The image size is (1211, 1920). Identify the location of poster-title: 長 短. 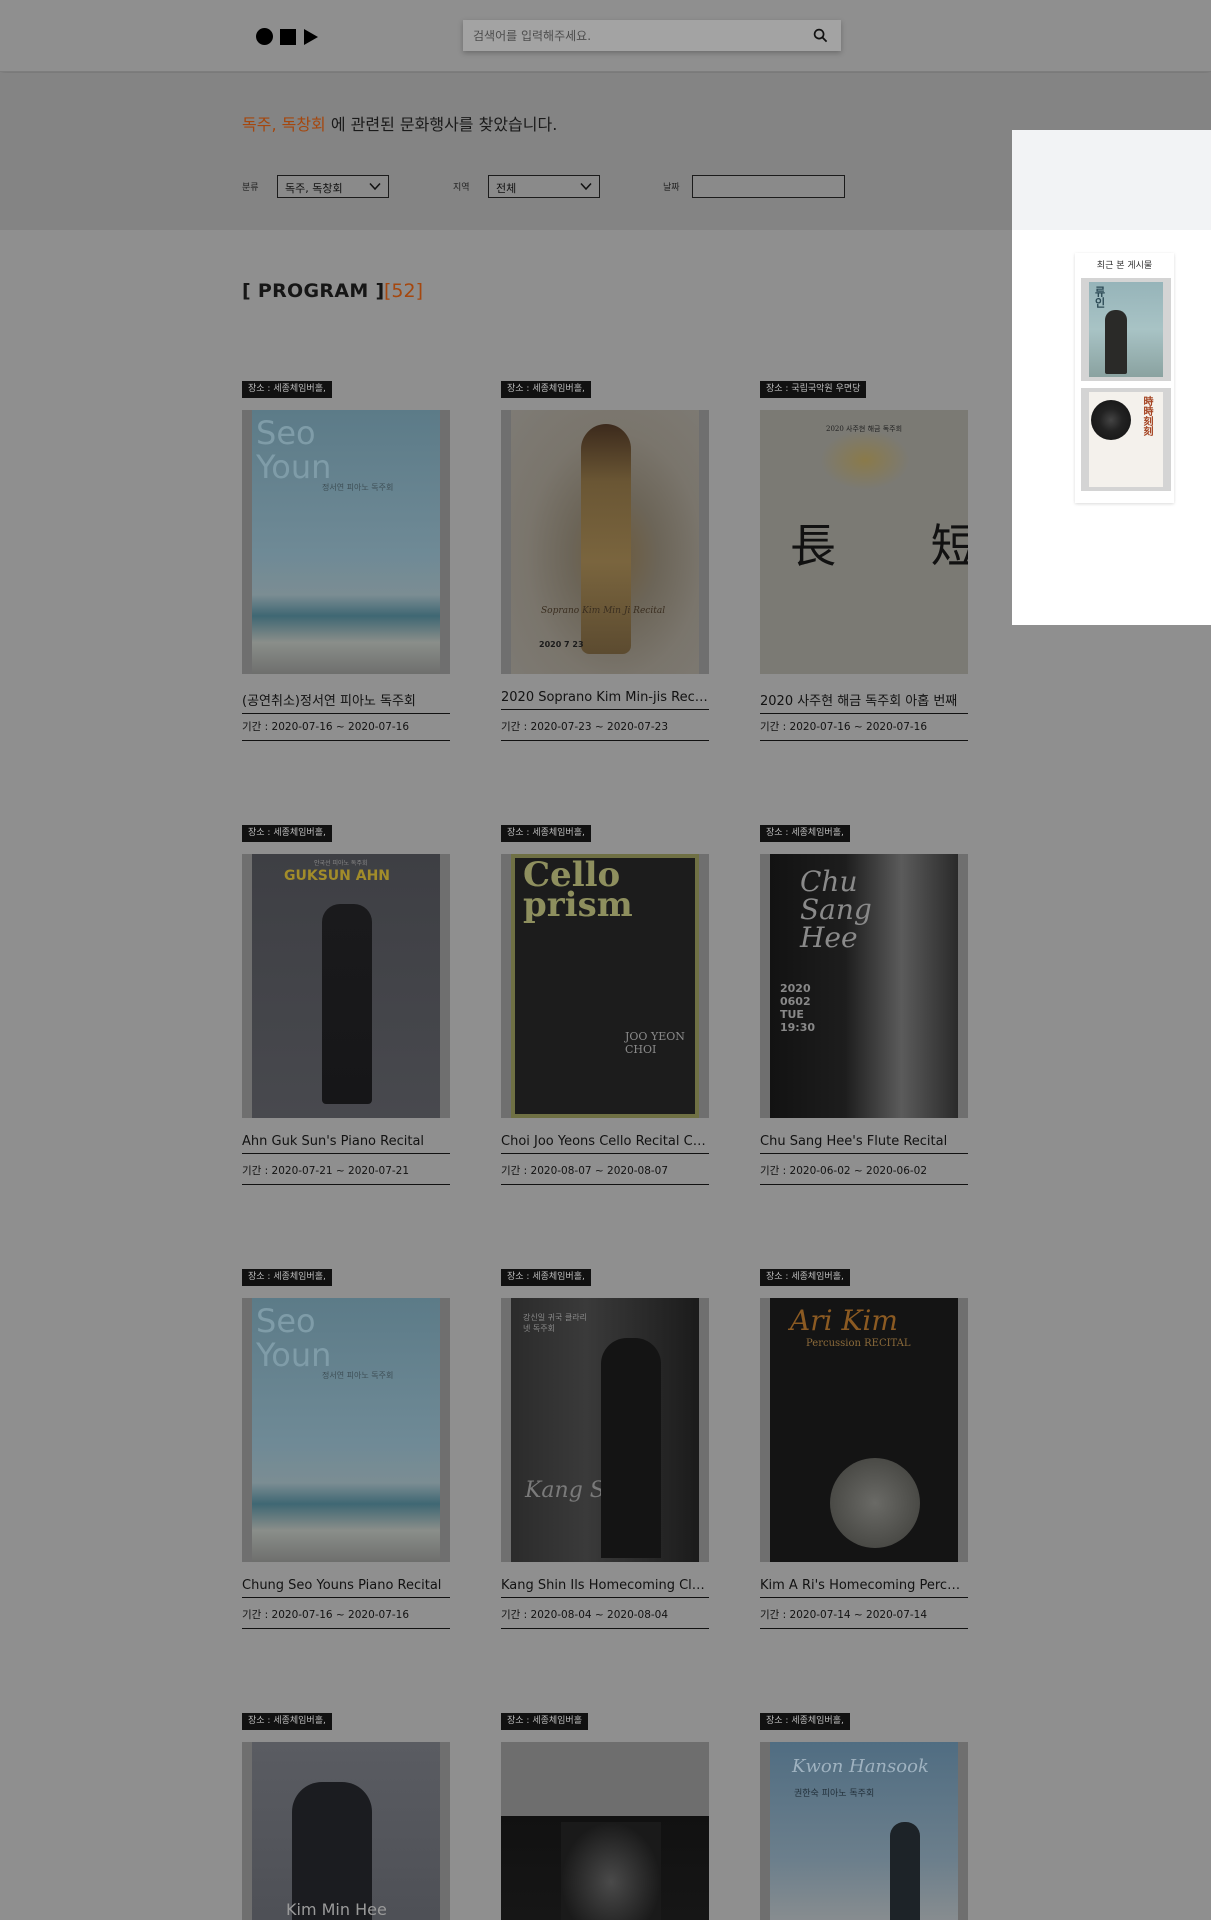
(879, 546).